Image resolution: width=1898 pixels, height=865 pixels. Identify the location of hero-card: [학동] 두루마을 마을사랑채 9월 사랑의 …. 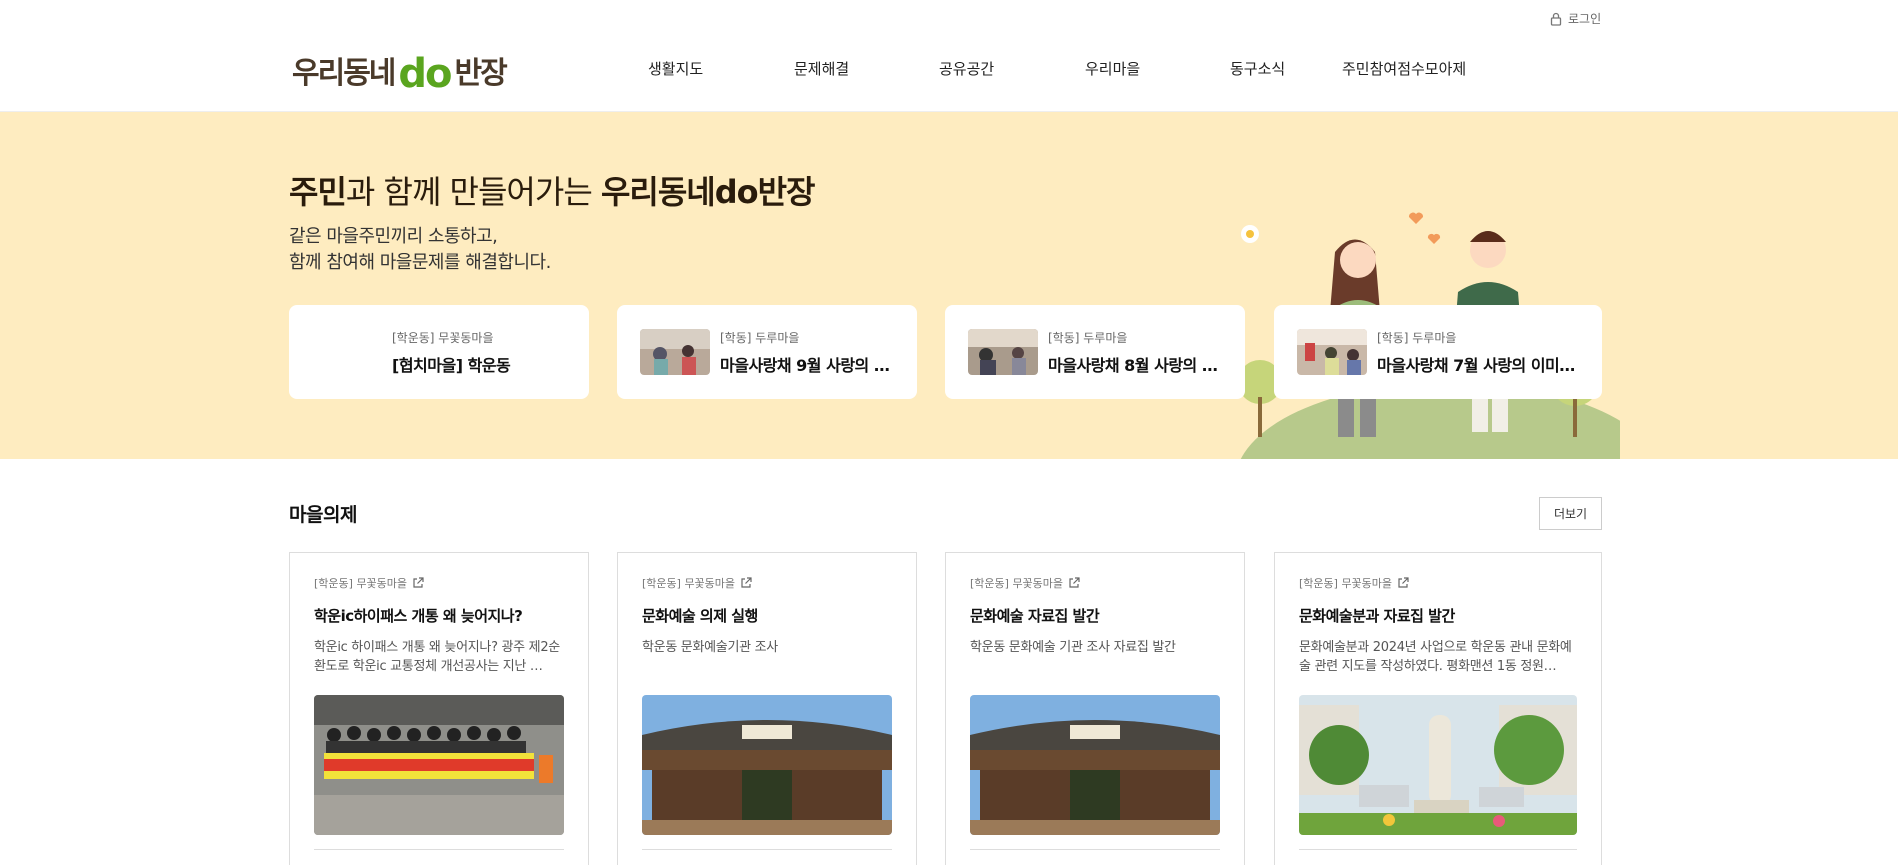
(767, 352).